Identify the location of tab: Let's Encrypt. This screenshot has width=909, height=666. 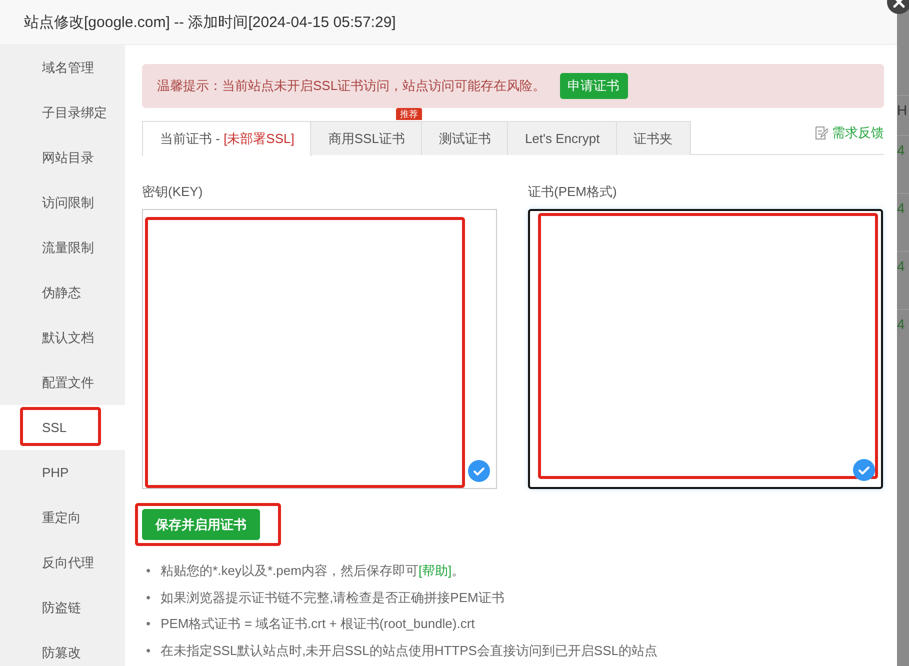
(562, 138).